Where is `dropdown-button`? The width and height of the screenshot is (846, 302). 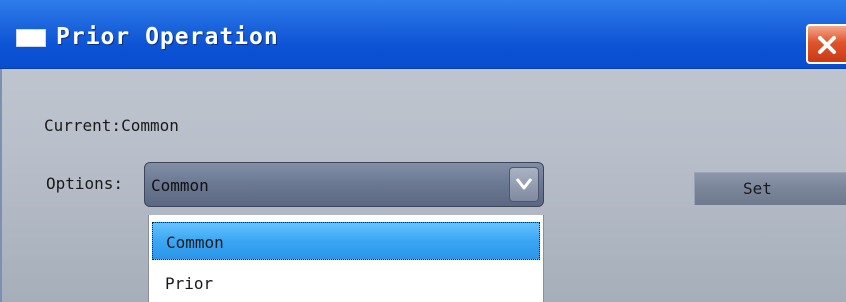
dropdown-button is located at coordinates (524, 184).